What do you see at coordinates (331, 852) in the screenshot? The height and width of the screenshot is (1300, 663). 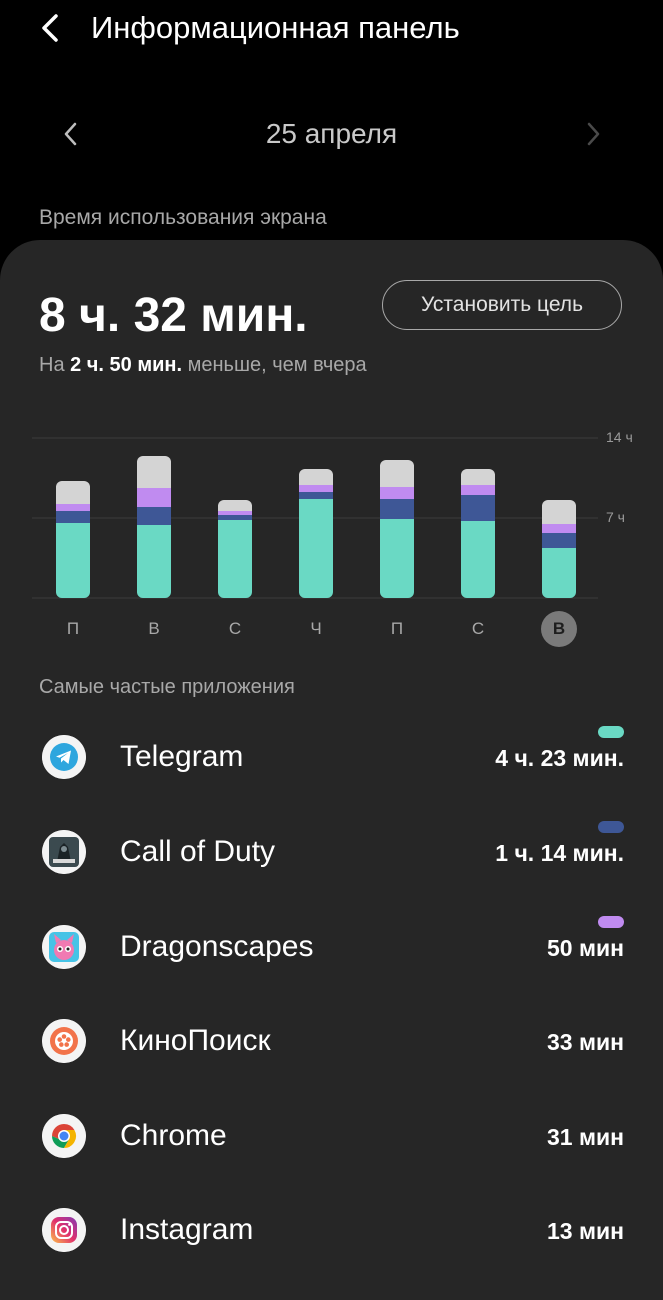 I see `app-row: Call of Duty 1 ч. 14 мин.` at bounding box center [331, 852].